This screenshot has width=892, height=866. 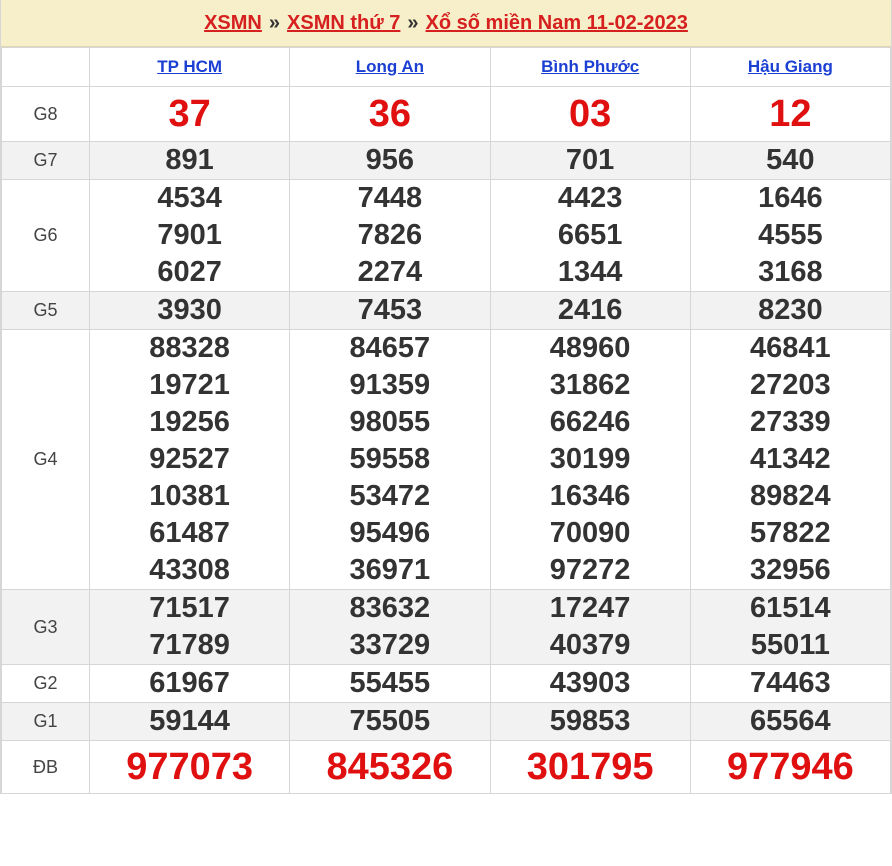 I want to click on prize-number: 7453, so click(x=390, y=310).